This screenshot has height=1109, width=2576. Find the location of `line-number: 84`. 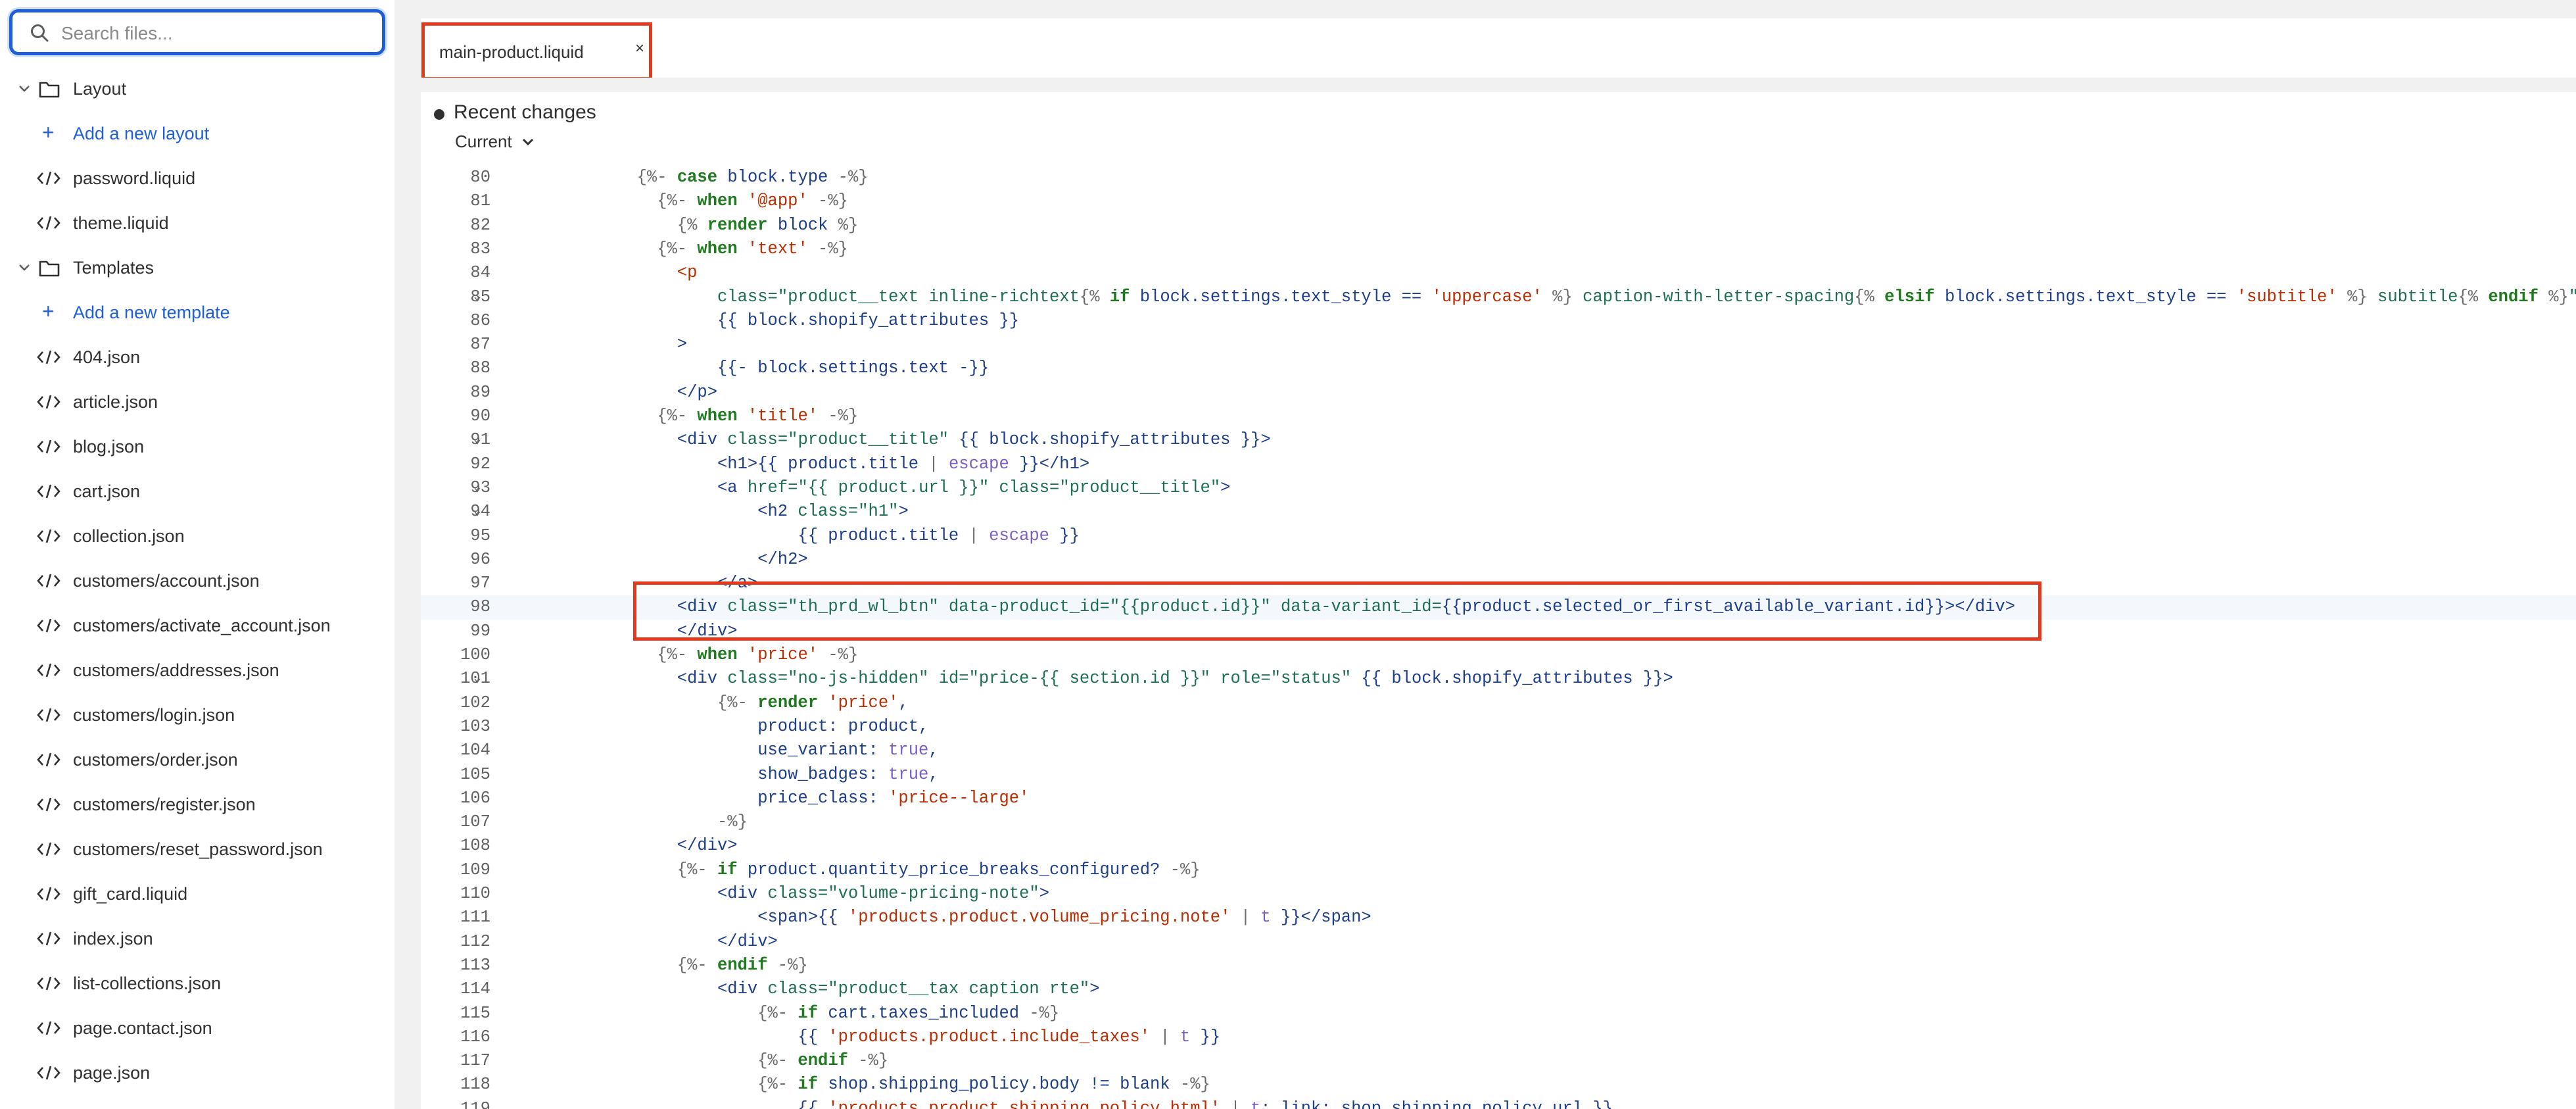

line-number: 84 is located at coordinates (480, 273).